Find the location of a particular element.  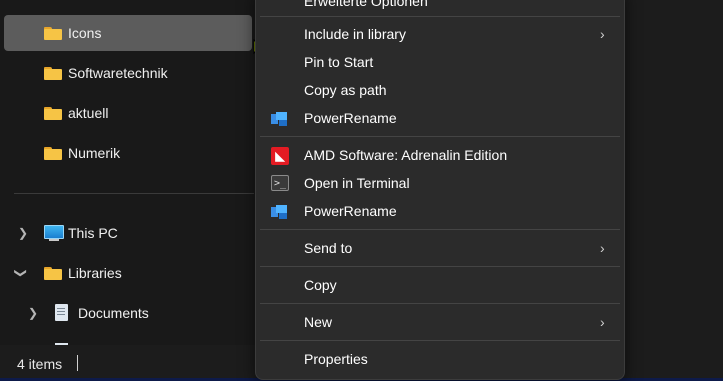

chevron-down-icon: ❯ is located at coordinates (21, 273).